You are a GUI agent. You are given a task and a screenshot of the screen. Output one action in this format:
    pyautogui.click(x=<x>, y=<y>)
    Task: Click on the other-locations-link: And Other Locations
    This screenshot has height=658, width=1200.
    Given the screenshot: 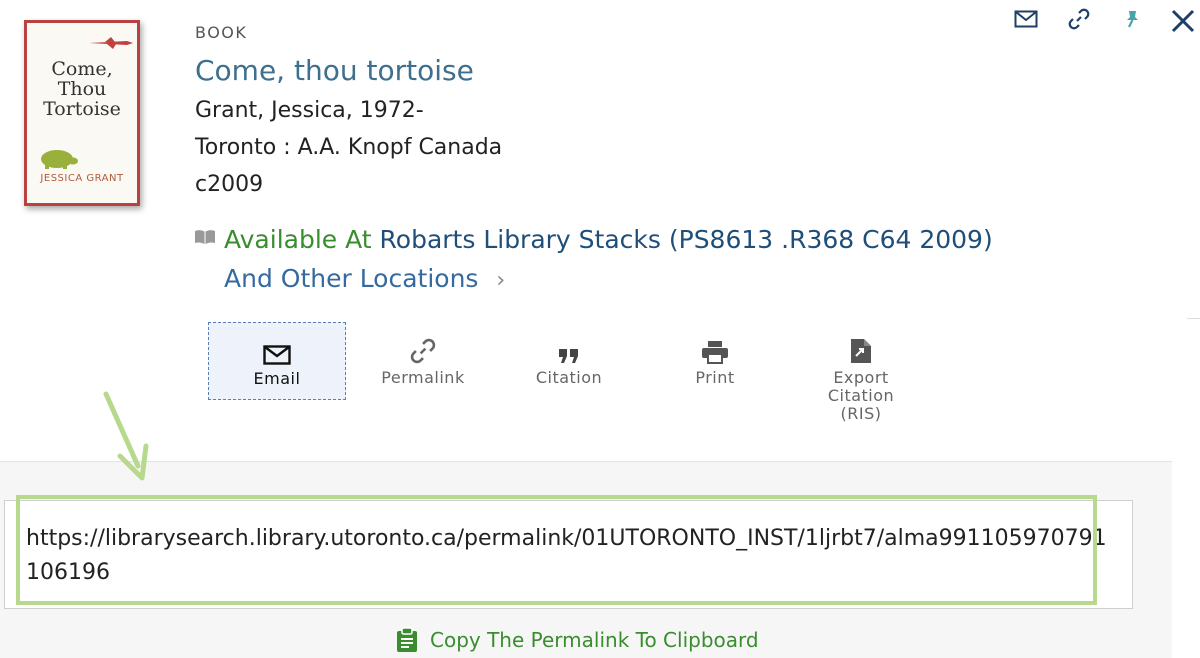 What is the action you would take?
    pyautogui.click(x=351, y=278)
    